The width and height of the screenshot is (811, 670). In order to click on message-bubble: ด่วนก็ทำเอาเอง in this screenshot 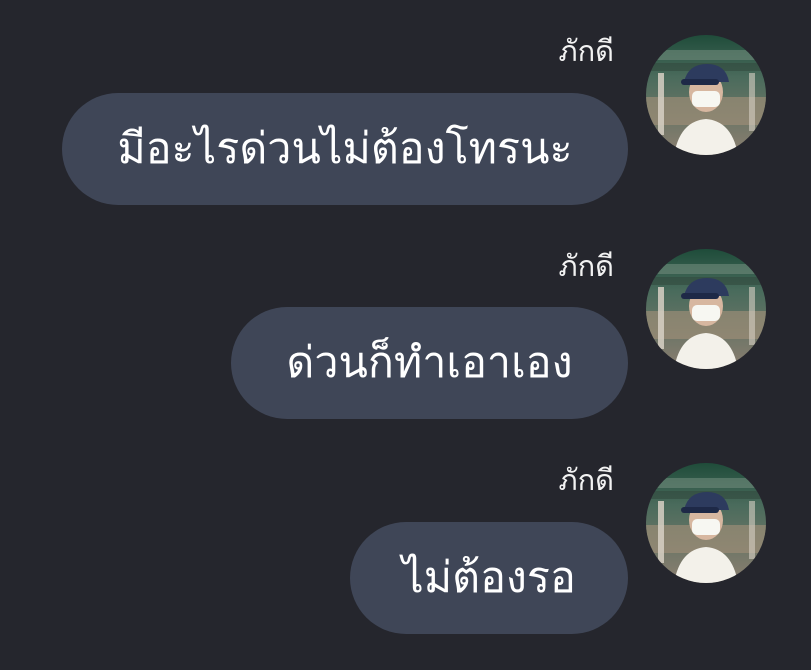, I will do `click(429, 363)`.